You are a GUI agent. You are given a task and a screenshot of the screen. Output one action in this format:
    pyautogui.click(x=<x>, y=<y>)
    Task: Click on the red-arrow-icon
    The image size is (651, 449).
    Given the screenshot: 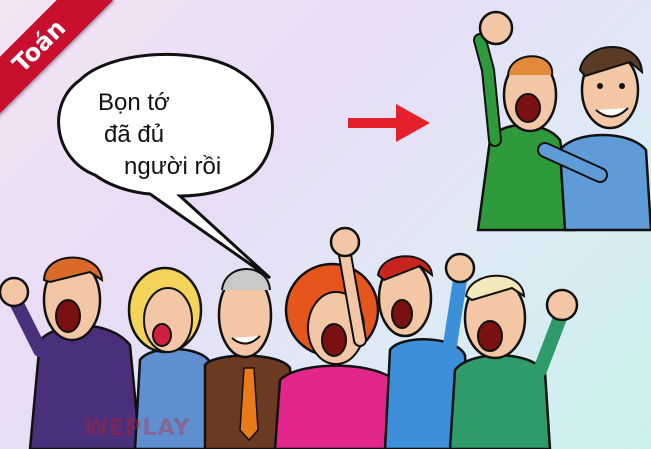 What is the action you would take?
    pyautogui.click(x=389, y=123)
    